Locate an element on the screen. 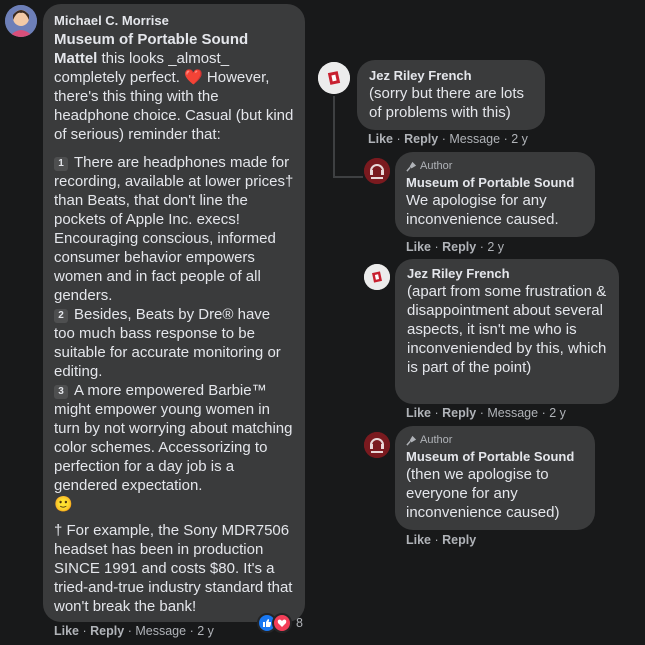  reply-3-actions: Like · Reply · Message · 2 y is located at coordinates (486, 413).